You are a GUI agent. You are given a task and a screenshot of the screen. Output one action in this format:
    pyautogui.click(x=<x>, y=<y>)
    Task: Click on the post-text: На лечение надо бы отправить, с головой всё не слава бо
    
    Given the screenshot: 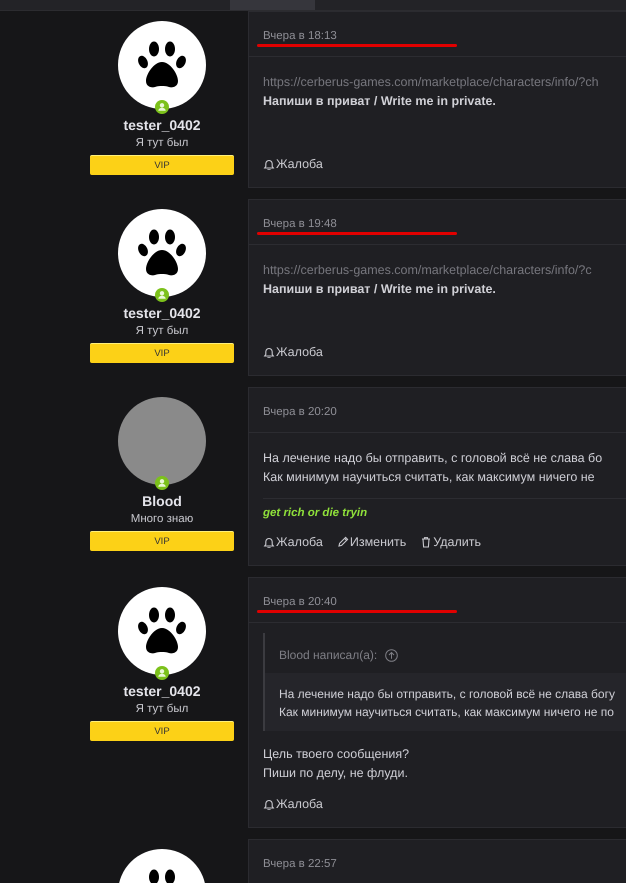 What is the action you would take?
    pyautogui.click(x=433, y=458)
    